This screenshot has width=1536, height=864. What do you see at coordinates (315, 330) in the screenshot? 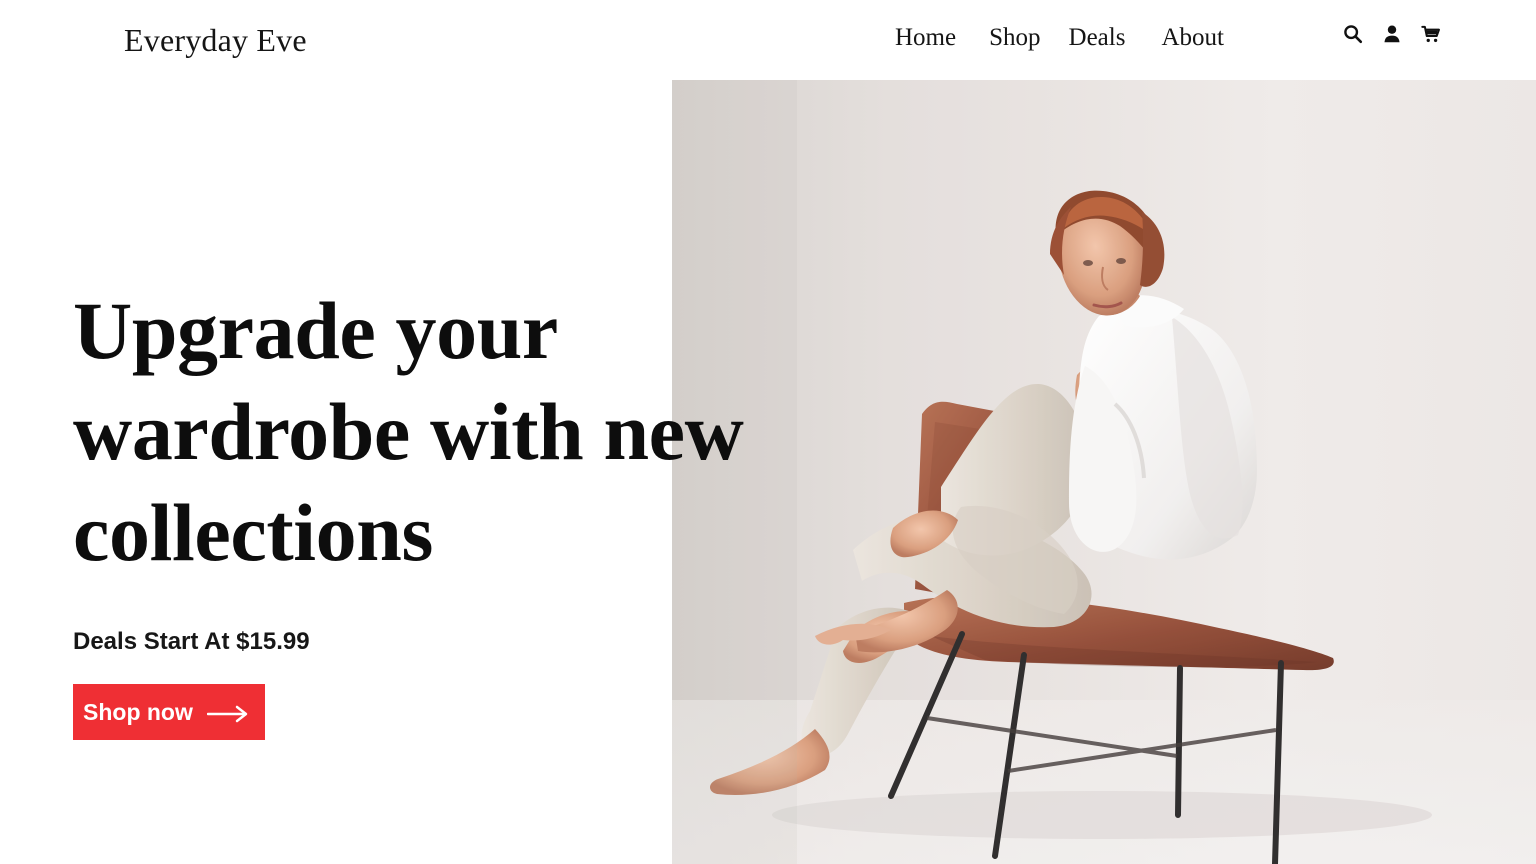
I see `headline-line: Upgrade your` at bounding box center [315, 330].